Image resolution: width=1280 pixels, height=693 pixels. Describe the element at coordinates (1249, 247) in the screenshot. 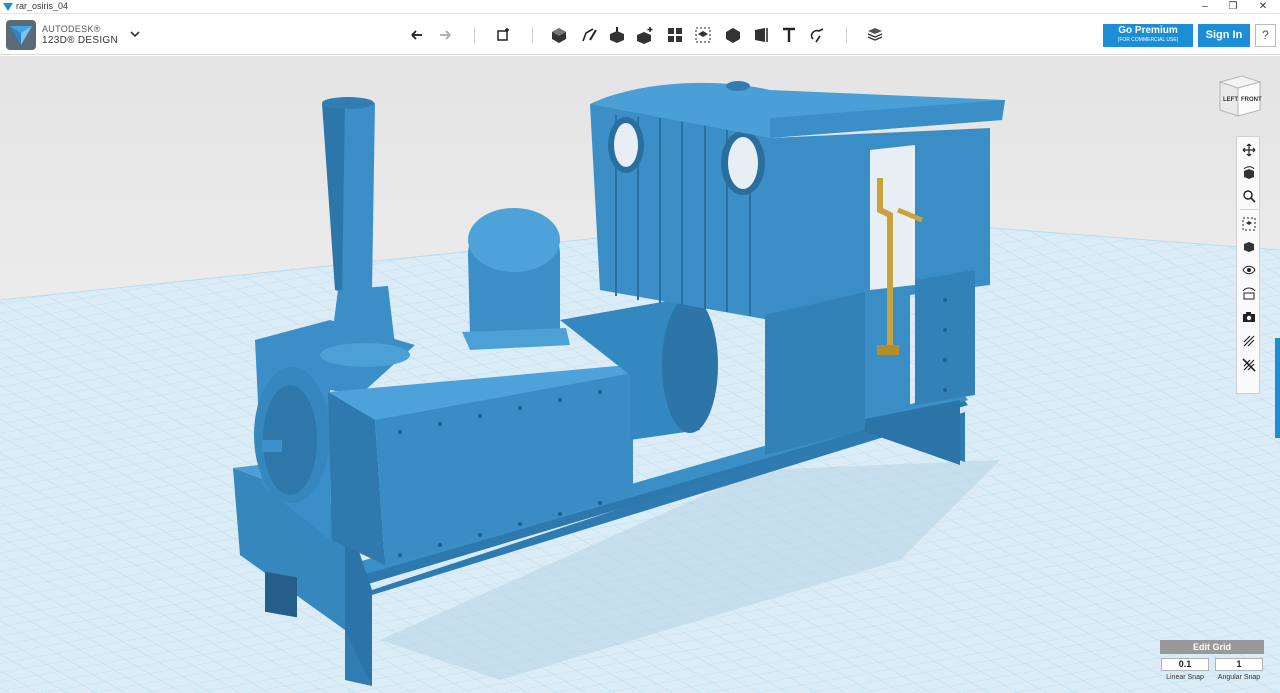

I see `views-icon` at that location.